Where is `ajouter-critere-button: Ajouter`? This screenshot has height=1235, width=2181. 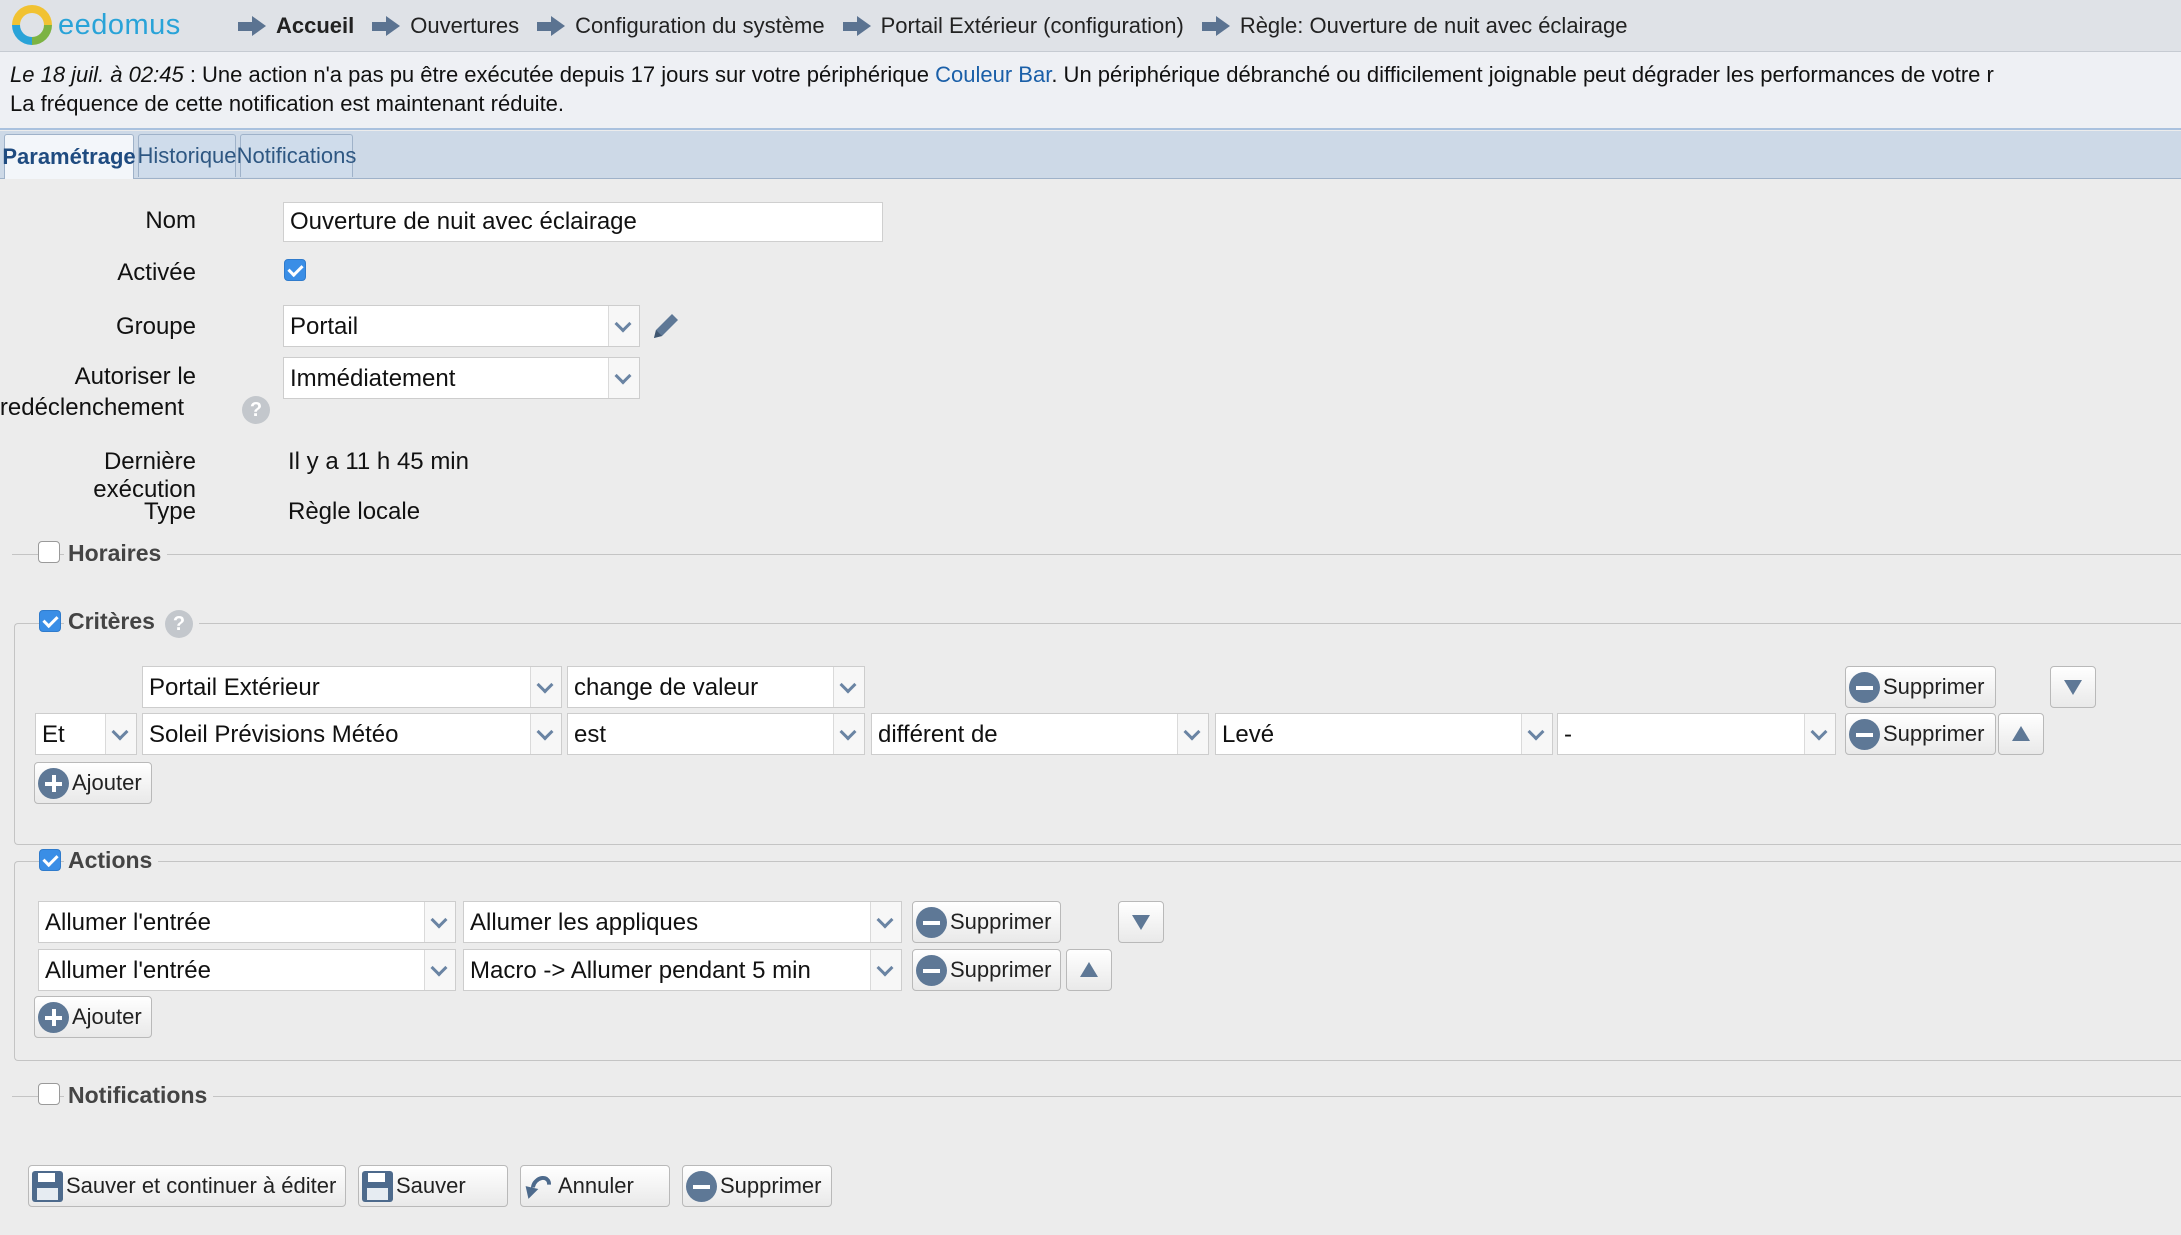 ajouter-critere-button: Ajouter is located at coordinates (93, 783).